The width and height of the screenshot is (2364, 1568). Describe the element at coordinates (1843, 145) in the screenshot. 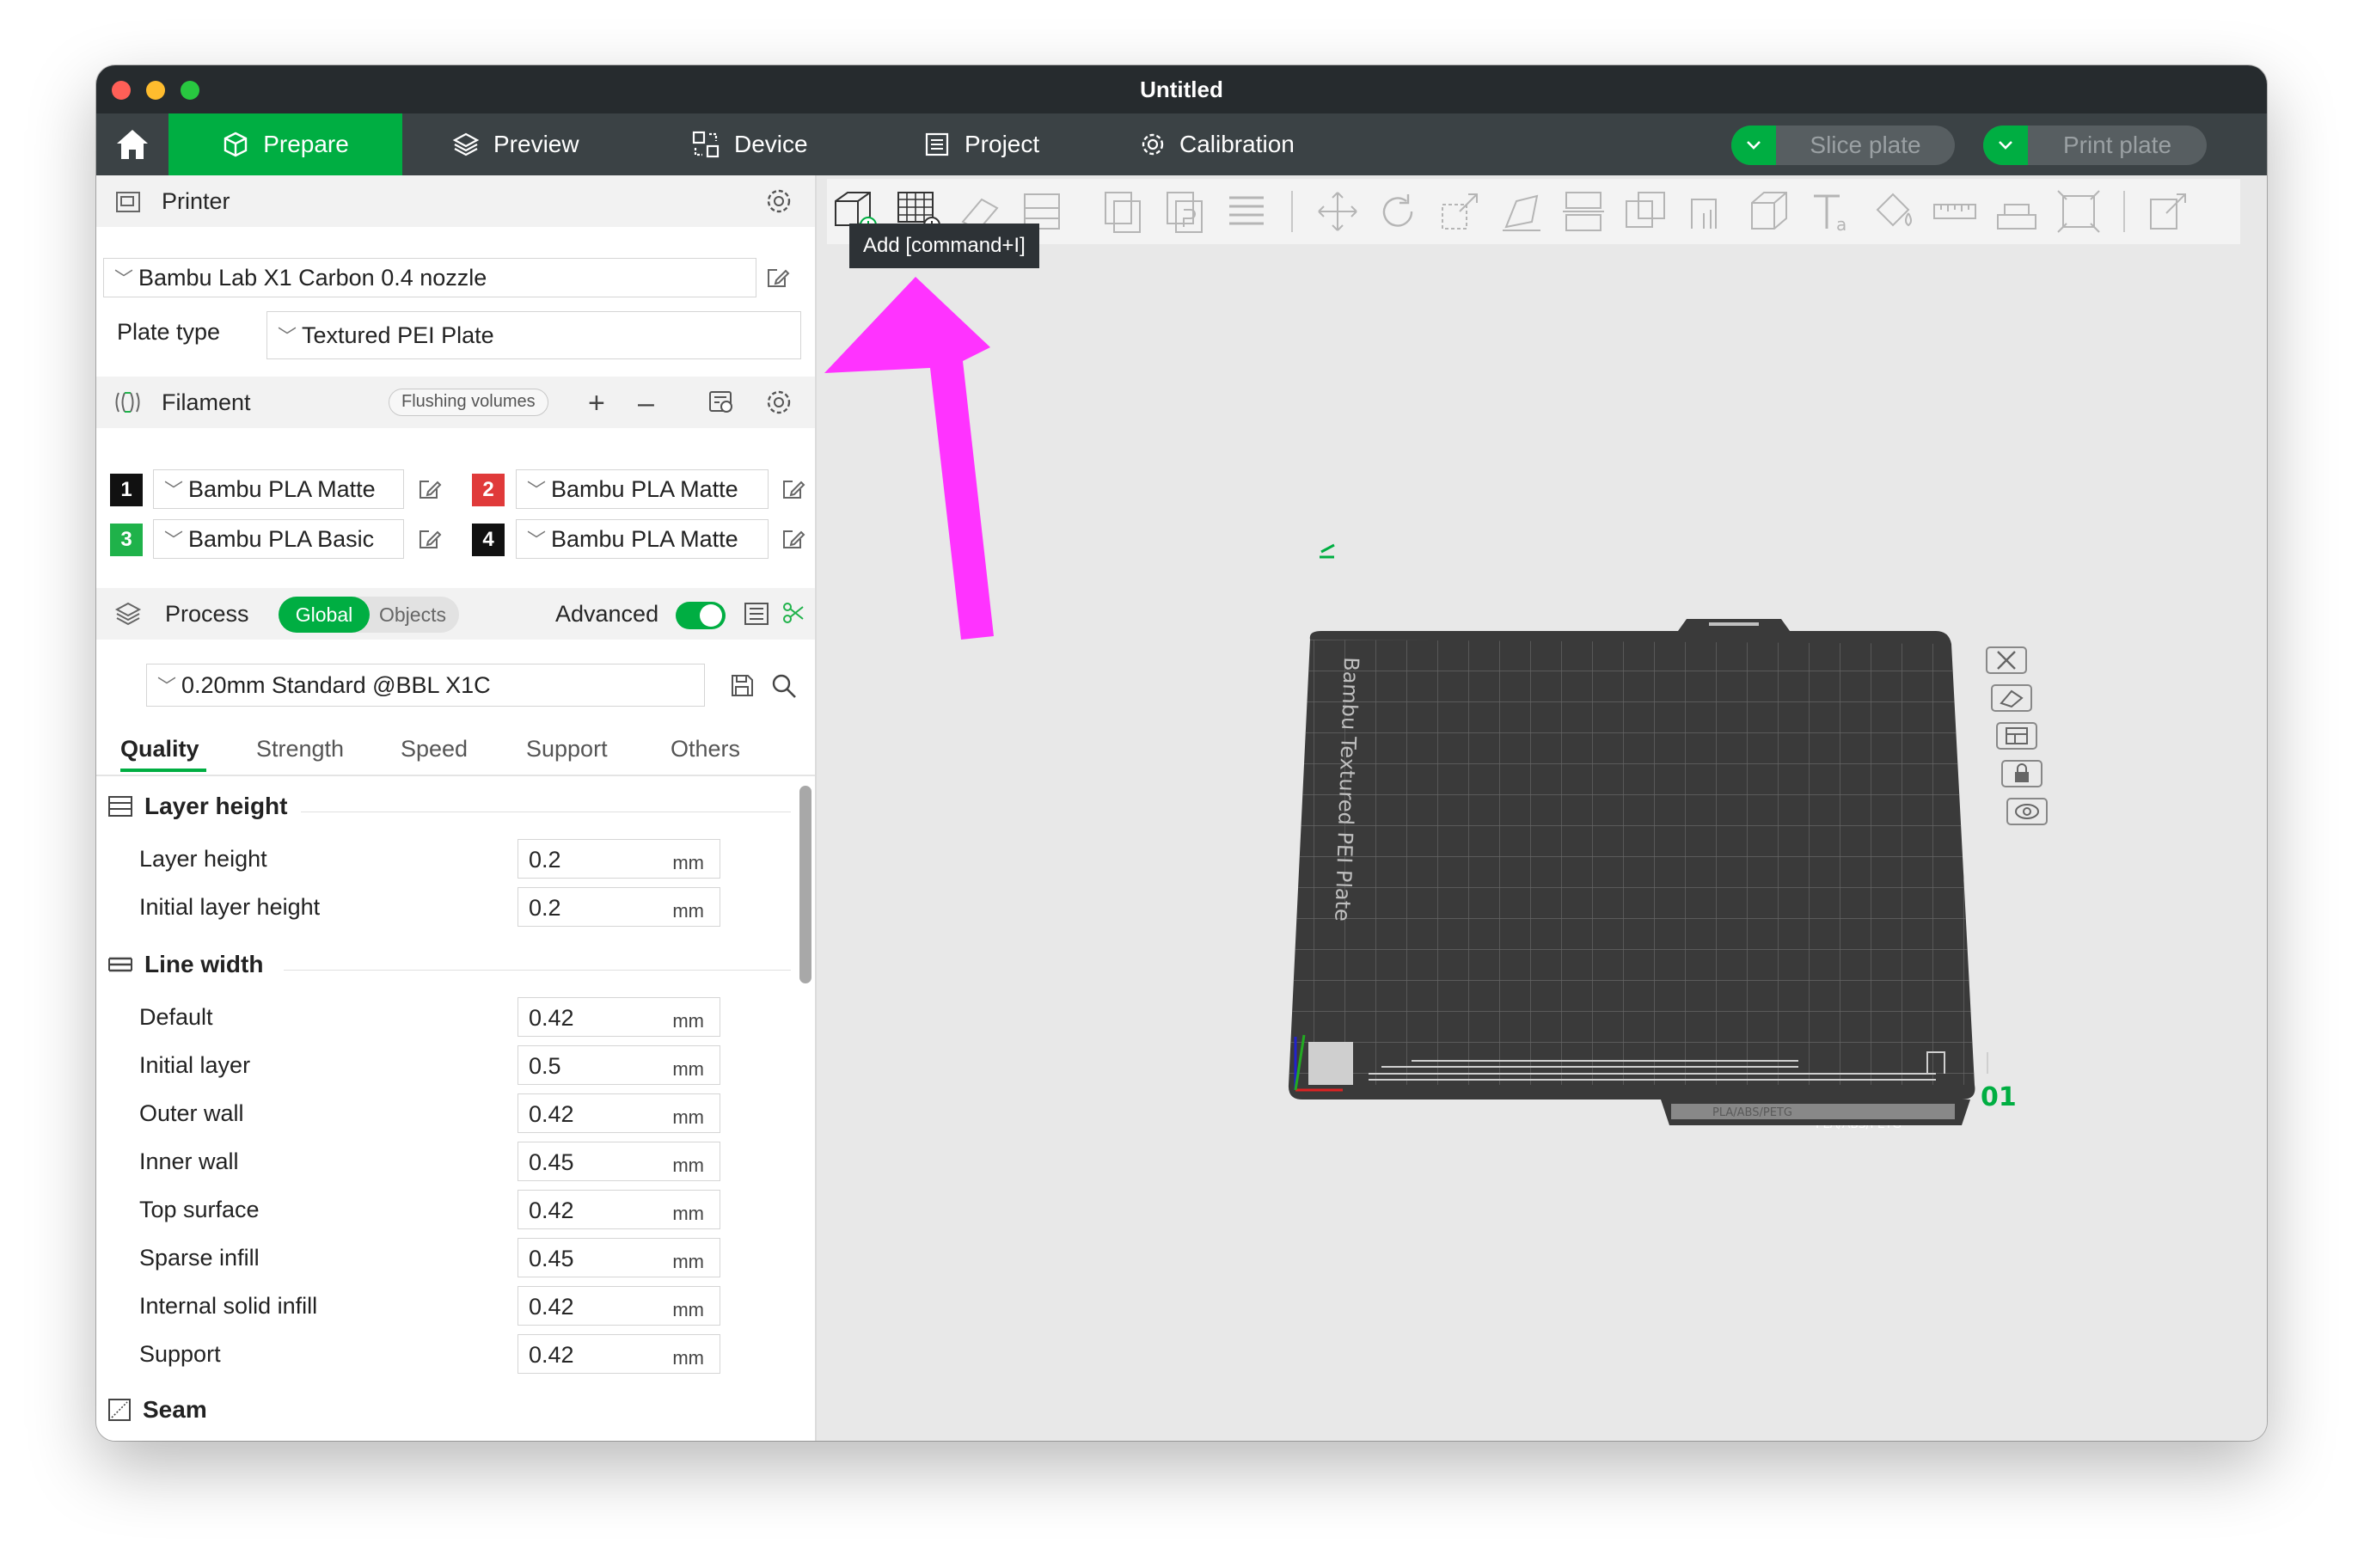

I see `slice-plate-button: Slice plate` at that location.